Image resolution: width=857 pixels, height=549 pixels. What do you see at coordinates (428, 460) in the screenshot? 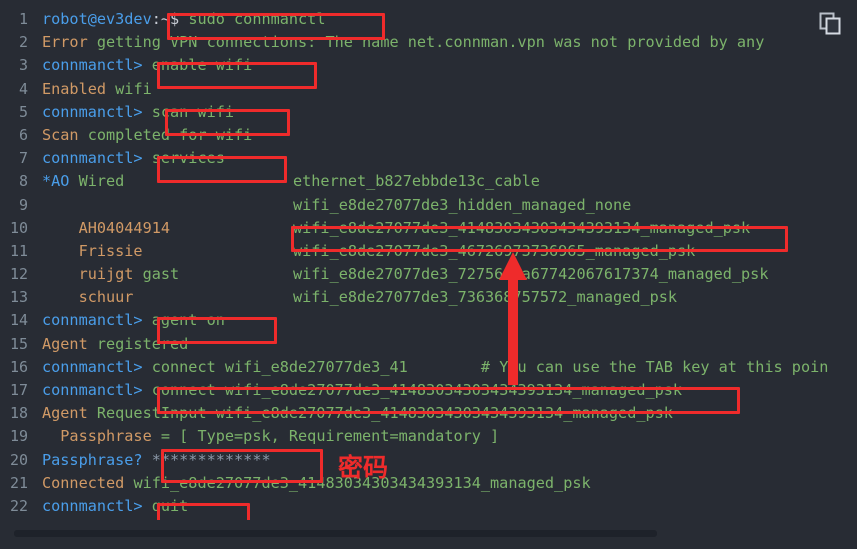
I see `terminal-line: 20 Passphrase? *************` at bounding box center [428, 460].